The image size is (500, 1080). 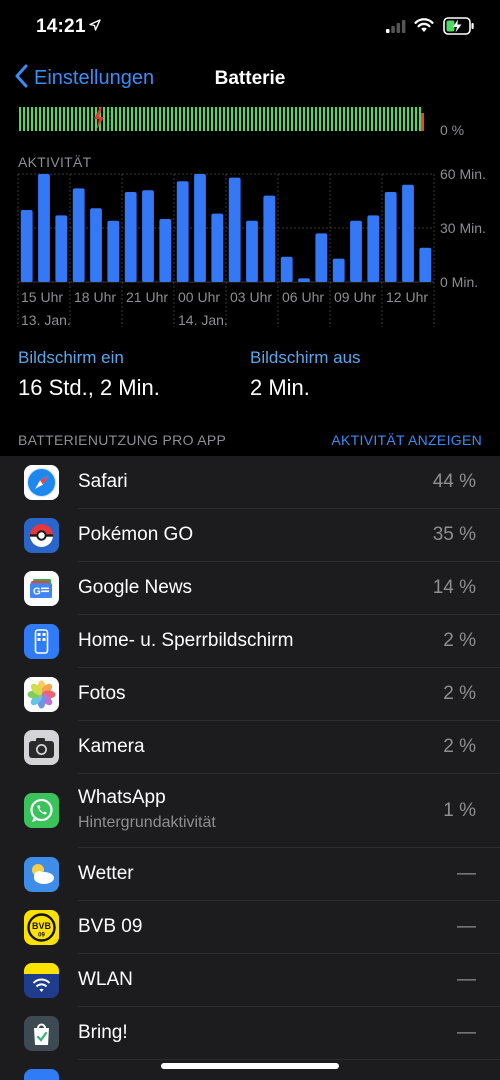 I want to click on battery-level-low-mark, so click(x=422, y=122).